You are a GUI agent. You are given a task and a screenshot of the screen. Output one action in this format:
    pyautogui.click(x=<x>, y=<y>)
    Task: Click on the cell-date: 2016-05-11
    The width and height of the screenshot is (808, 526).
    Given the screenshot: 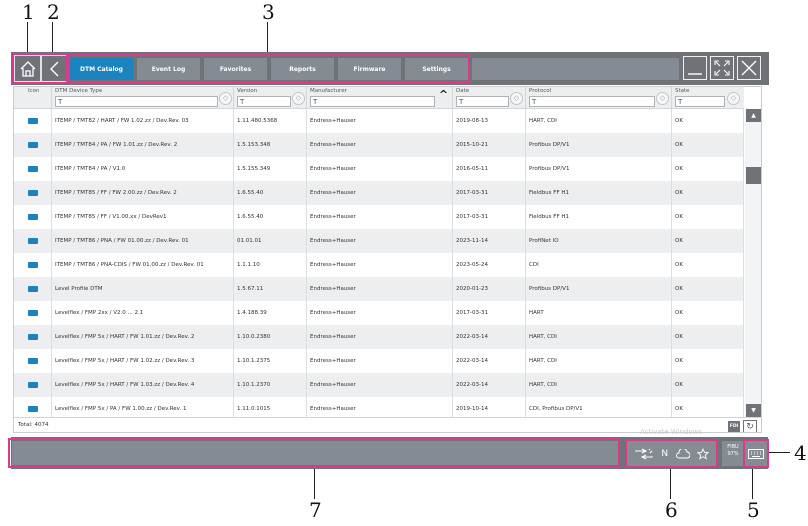 What is the action you would take?
    pyautogui.click(x=489, y=169)
    